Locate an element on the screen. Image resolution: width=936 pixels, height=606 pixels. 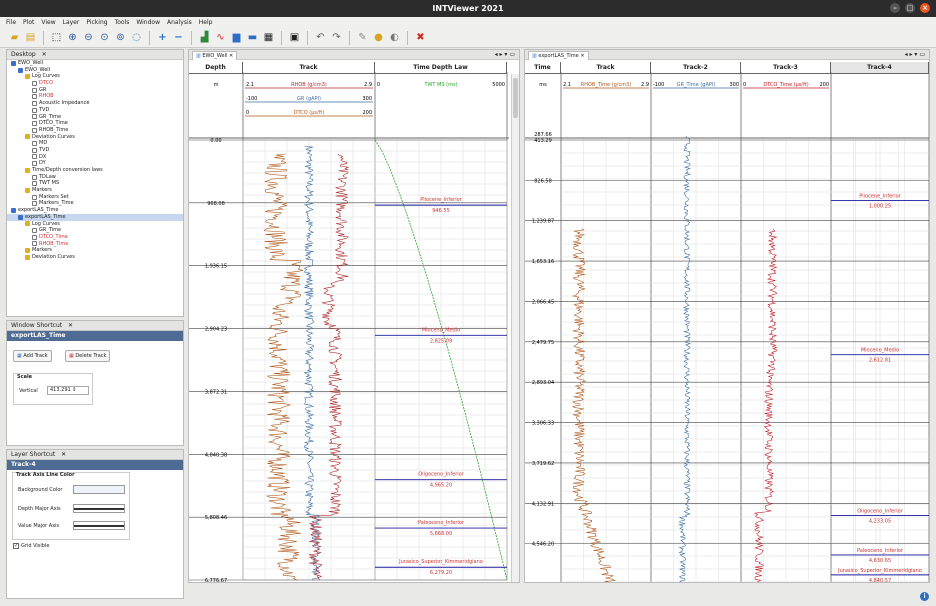
marker-name: Pliocene_Inferior is located at coordinates (880, 197).